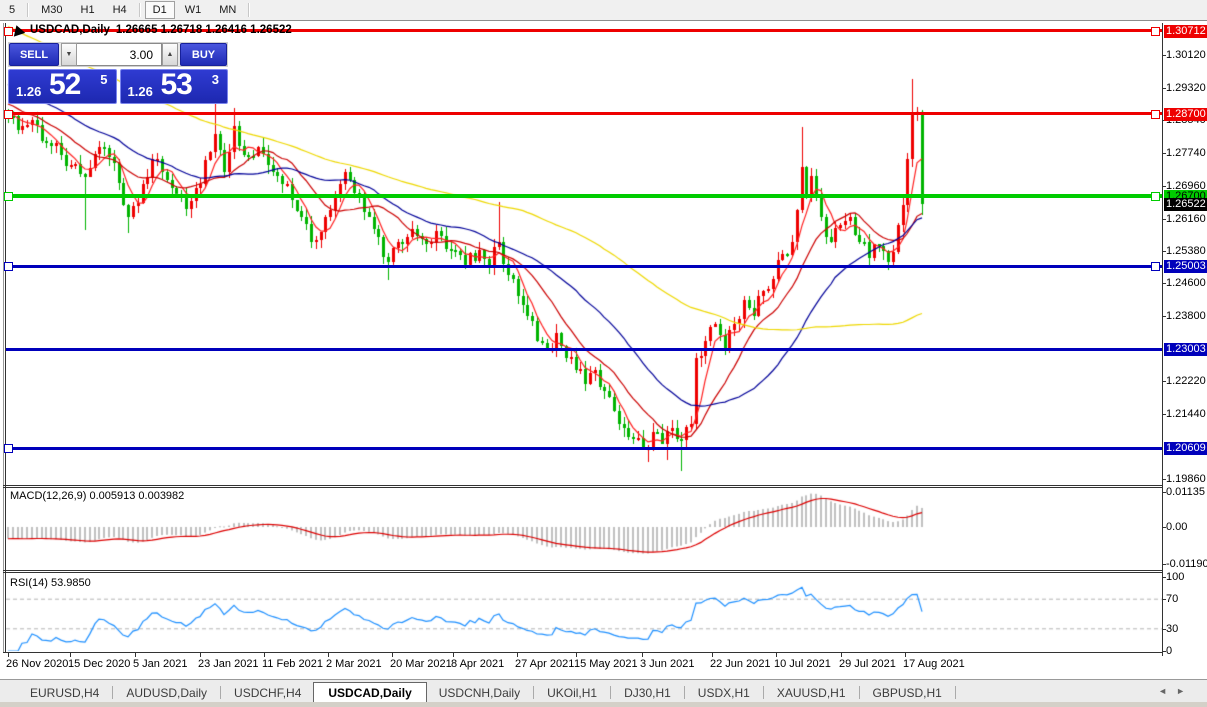 The width and height of the screenshot is (1207, 707). What do you see at coordinates (203, 54) in the screenshot?
I see `buy-button: BUY` at bounding box center [203, 54].